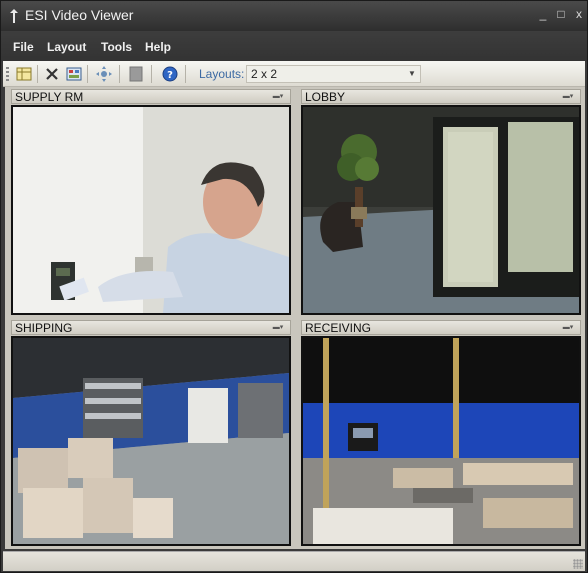  I want to click on layouts-label: Layouts:, so click(222, 74).